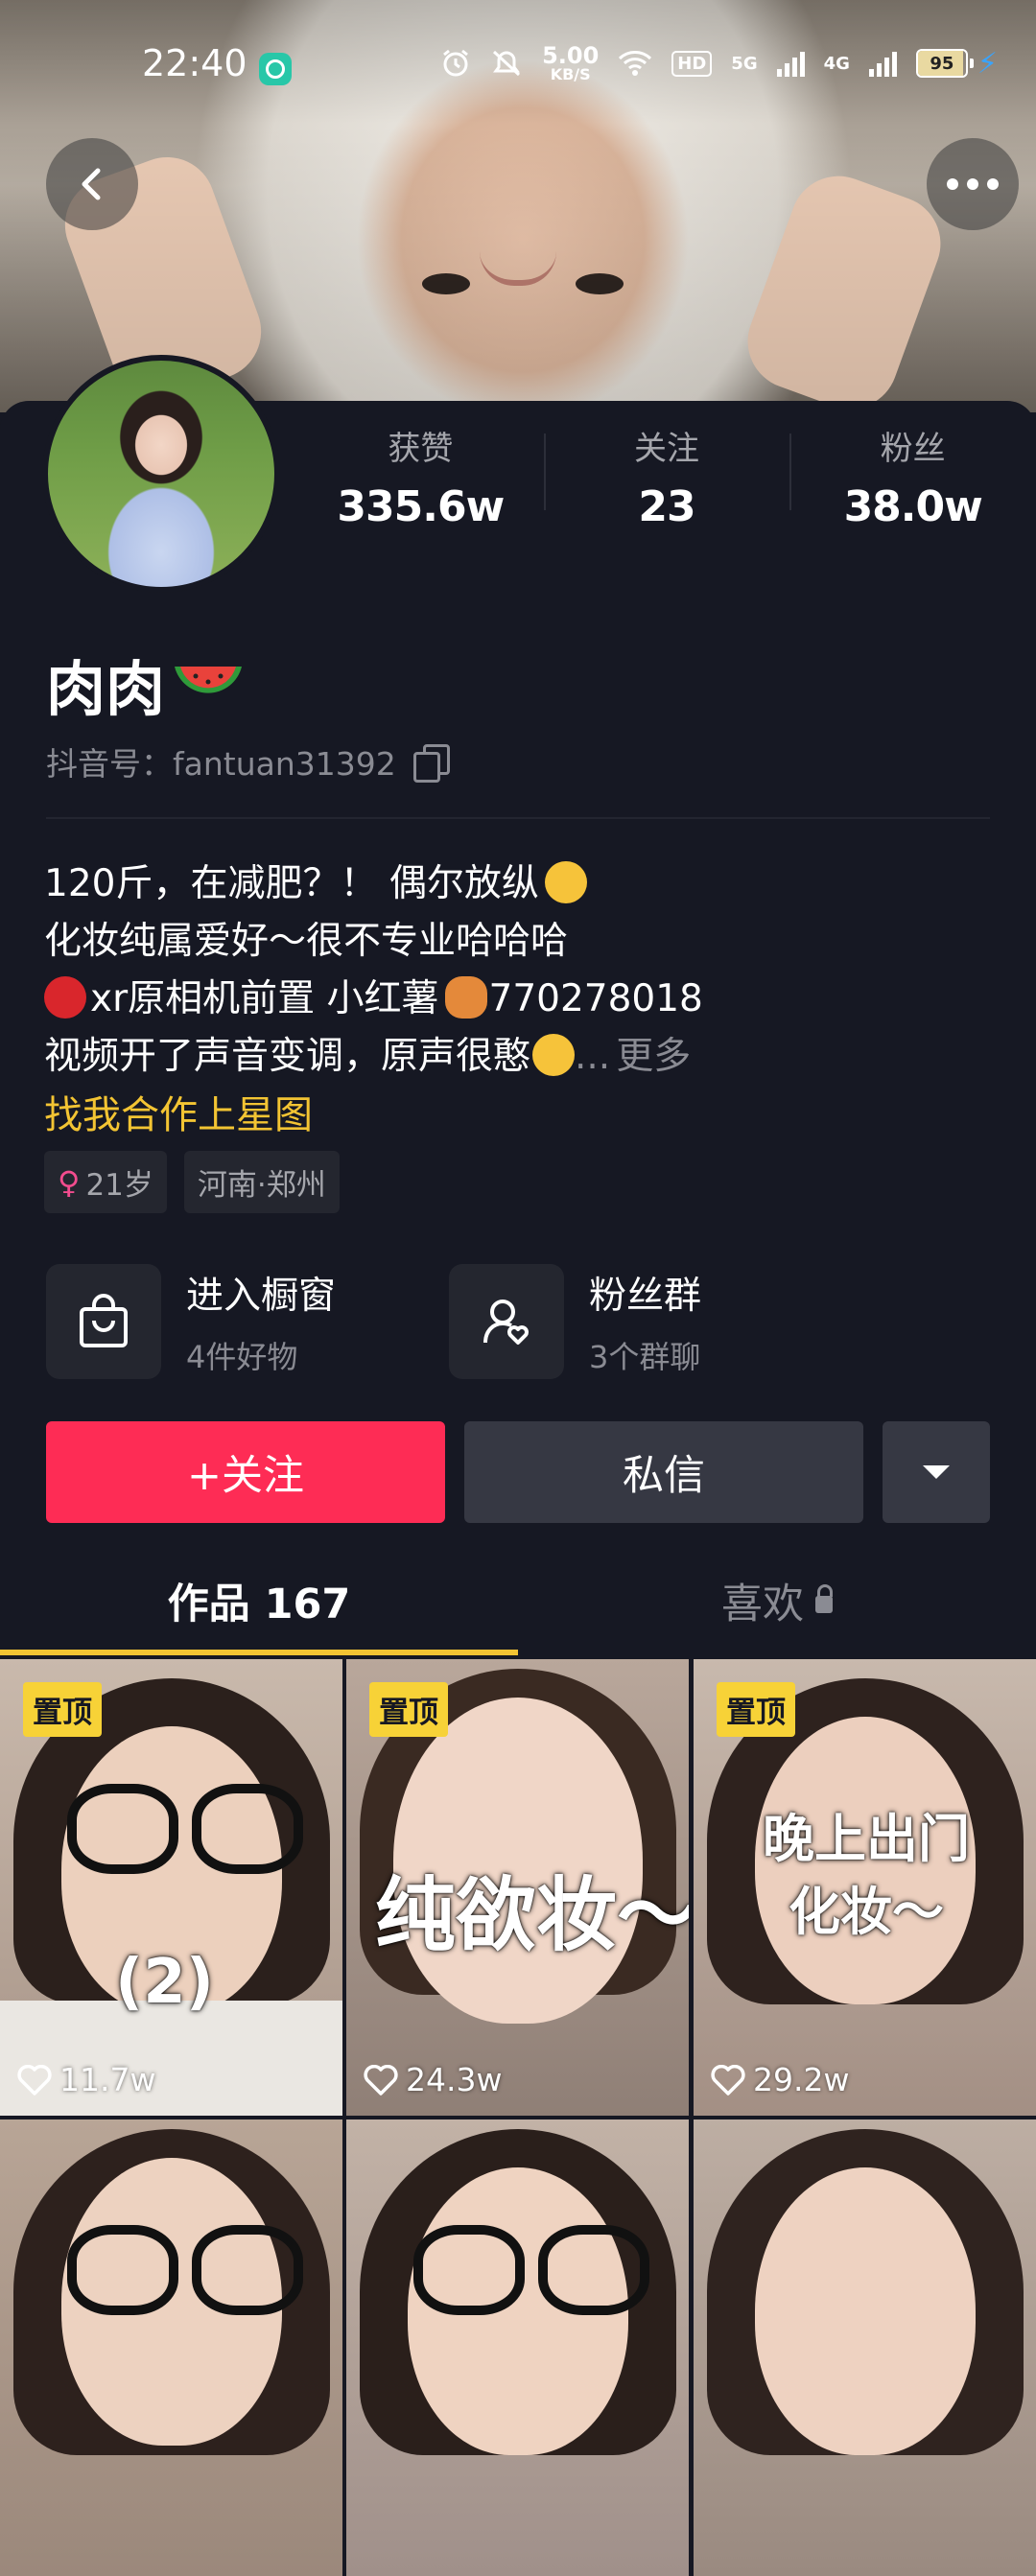 The height and width of the screenshot is (2576, 1036). I want to click on tongue-emoji-icon, so click(565, 882).